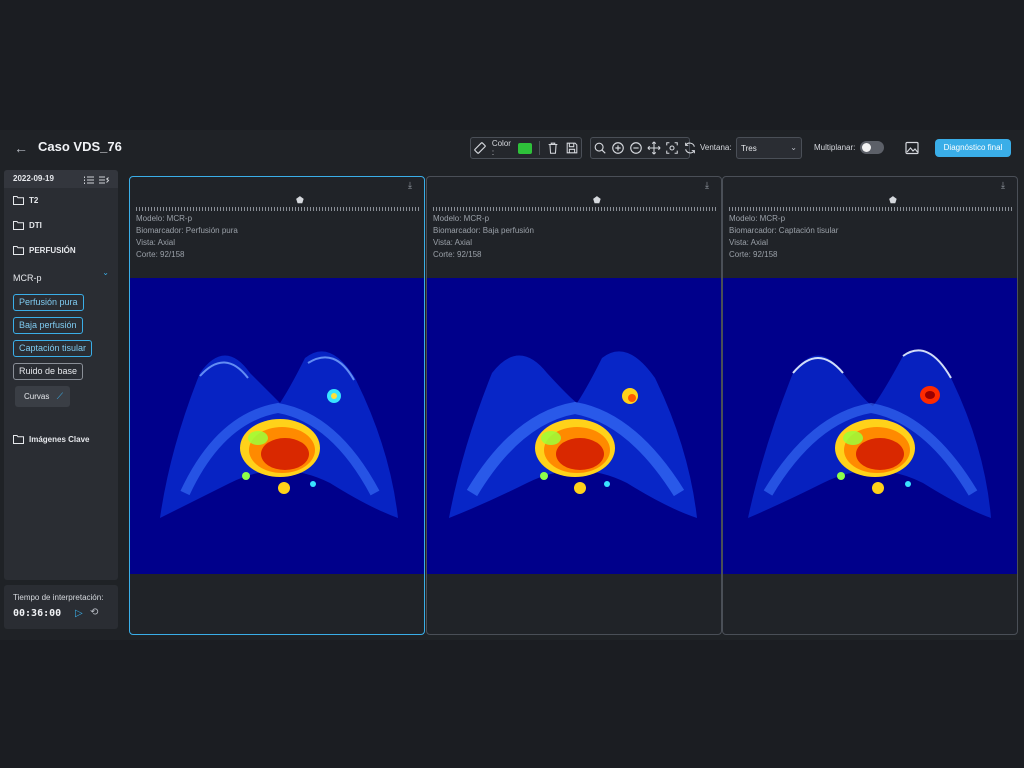 This screenshot has height=768, width=1024. Describe the element at coordinates (749, 148) in the screenshot. I see `ventana-value: Tres` at that location.